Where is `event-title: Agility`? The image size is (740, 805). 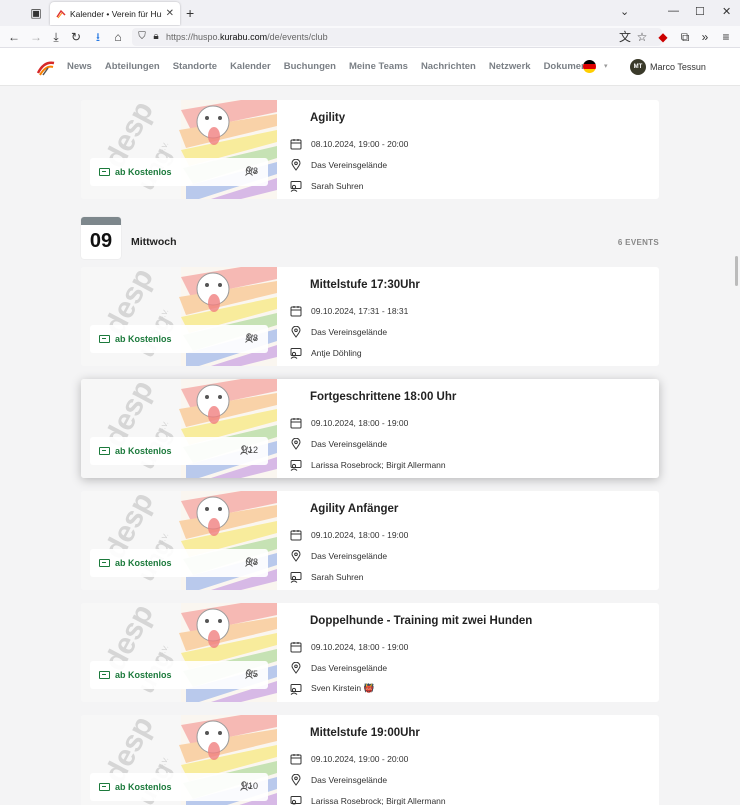
event-title: Agility is located at coordinates (349, 118).